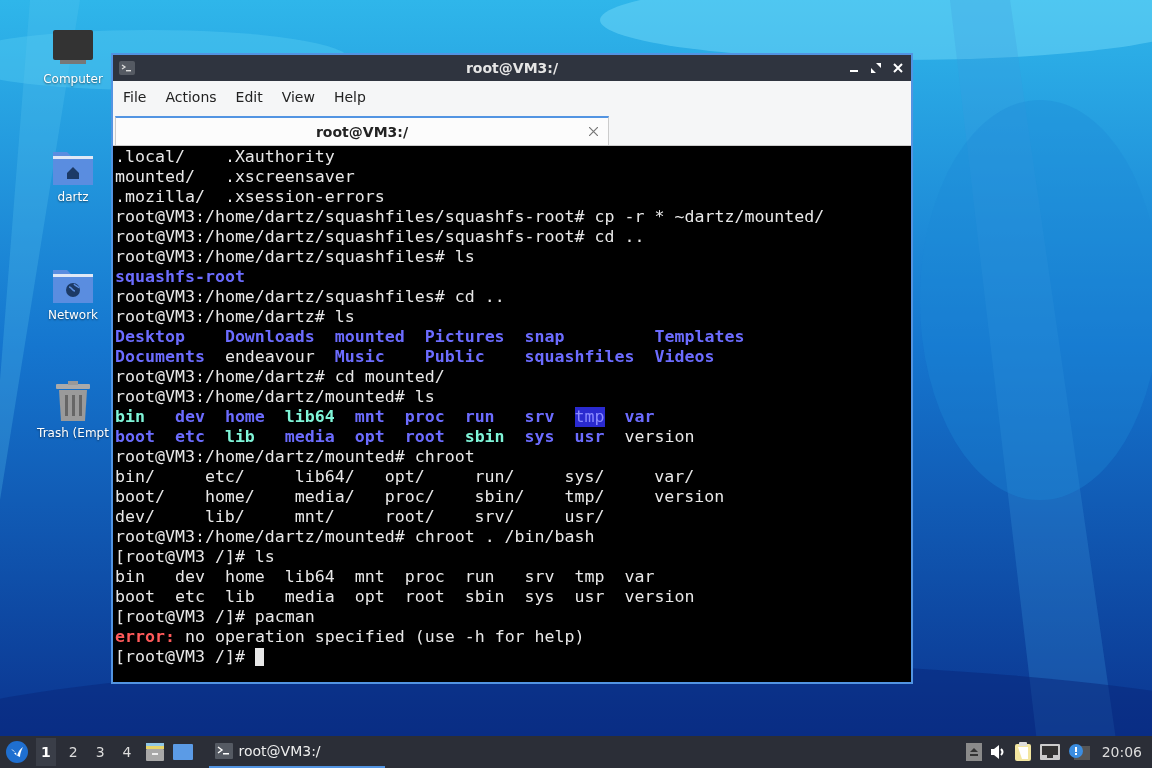  Describe the element at coordinates (240, 597) in the screenshot. I see `terminal-text: lib` at that location.